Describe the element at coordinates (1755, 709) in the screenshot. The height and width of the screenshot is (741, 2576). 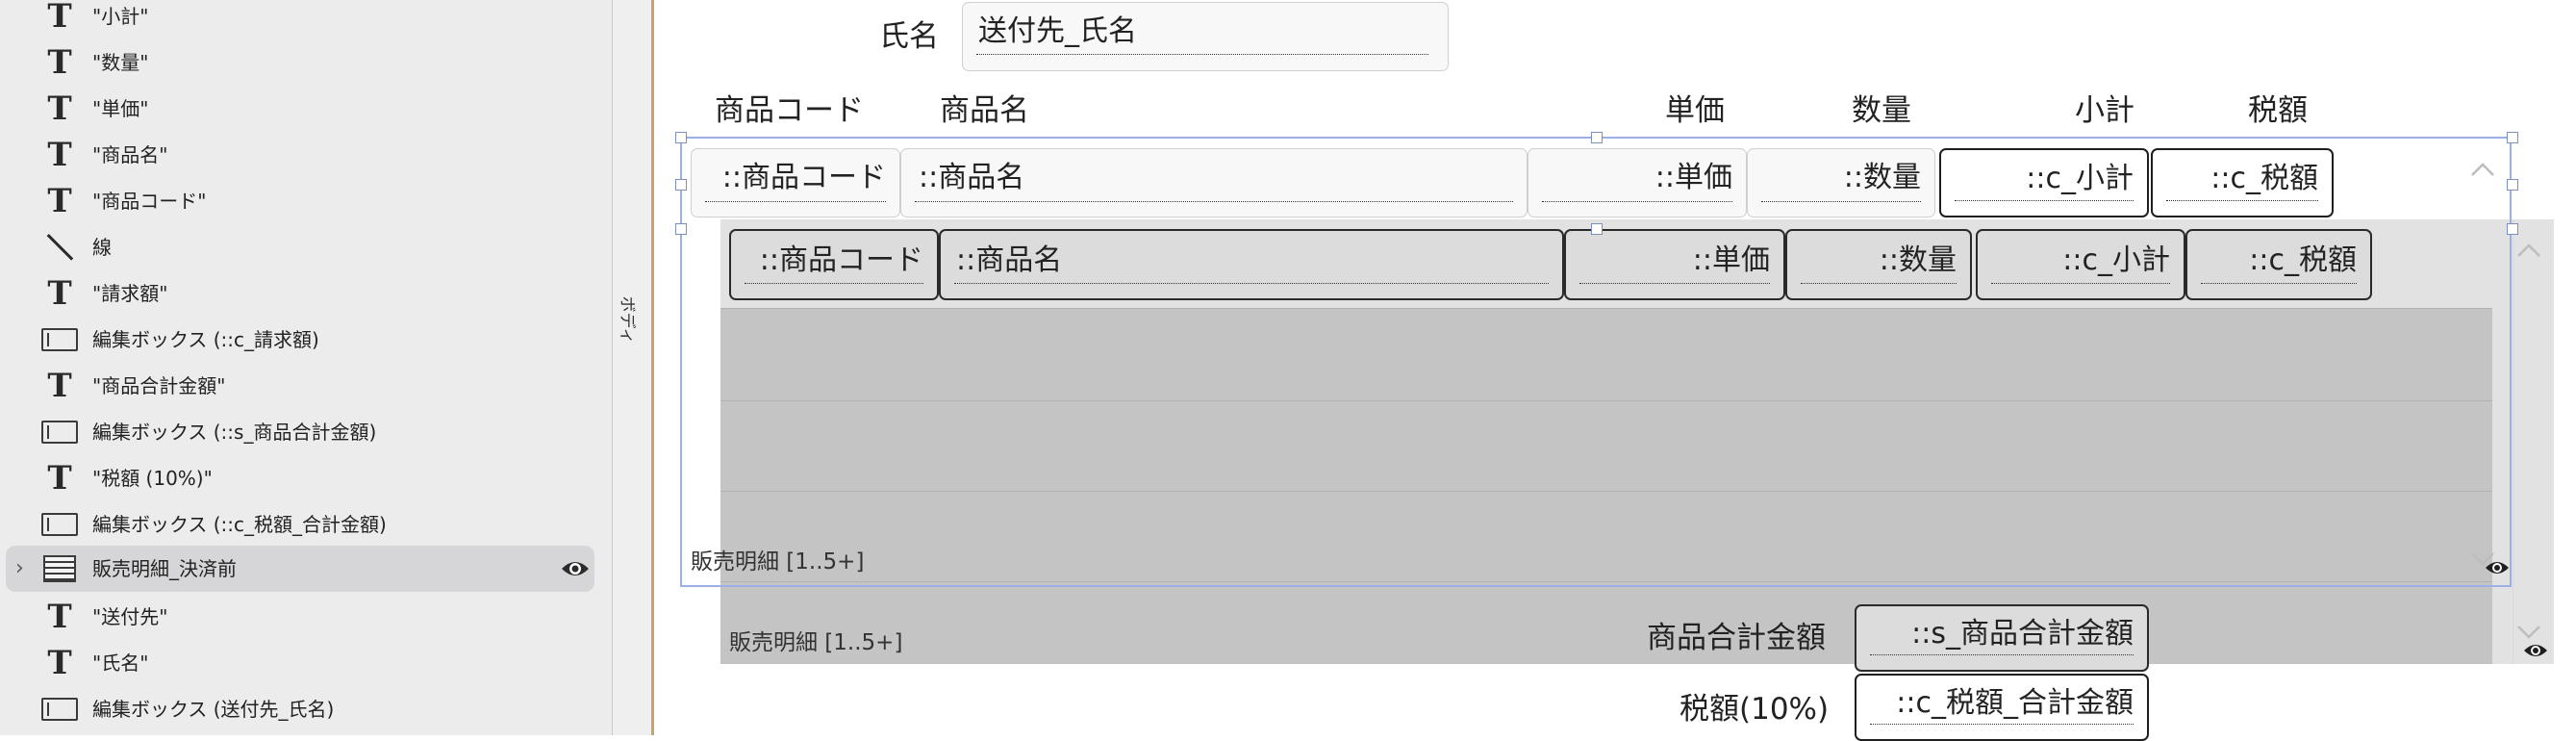
I see `tax-total-label: 税額(10%)` at that location.